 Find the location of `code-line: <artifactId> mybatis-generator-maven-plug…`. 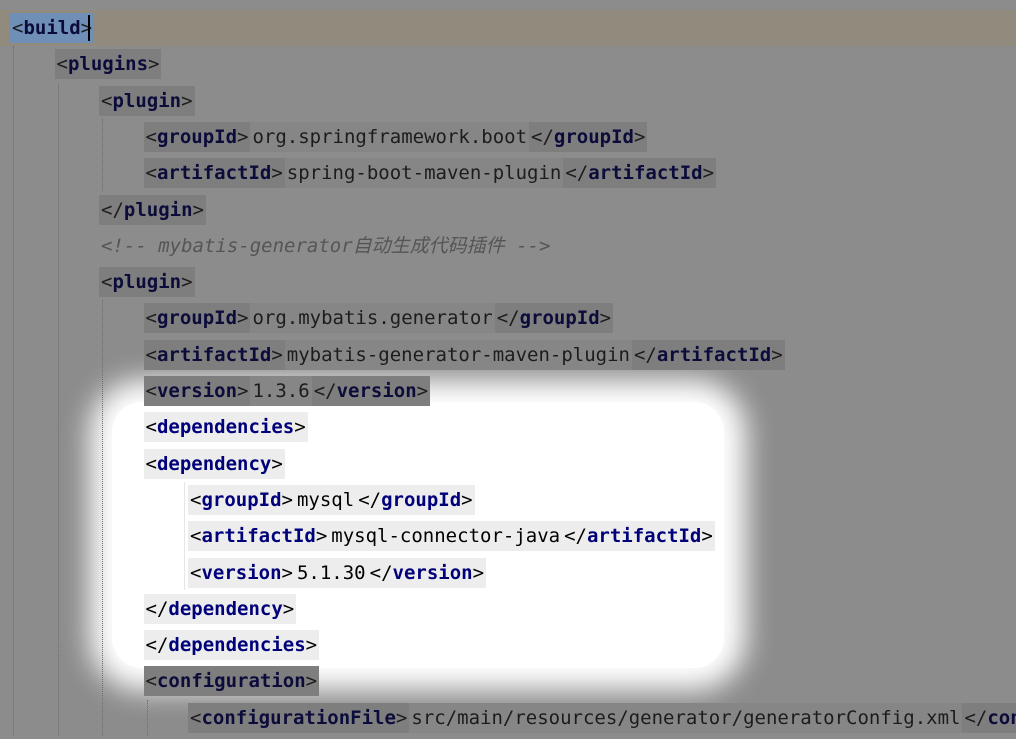

code-line: <artifactId> mybatis-generator-maven-plug… is located at coordinates (464, 355).